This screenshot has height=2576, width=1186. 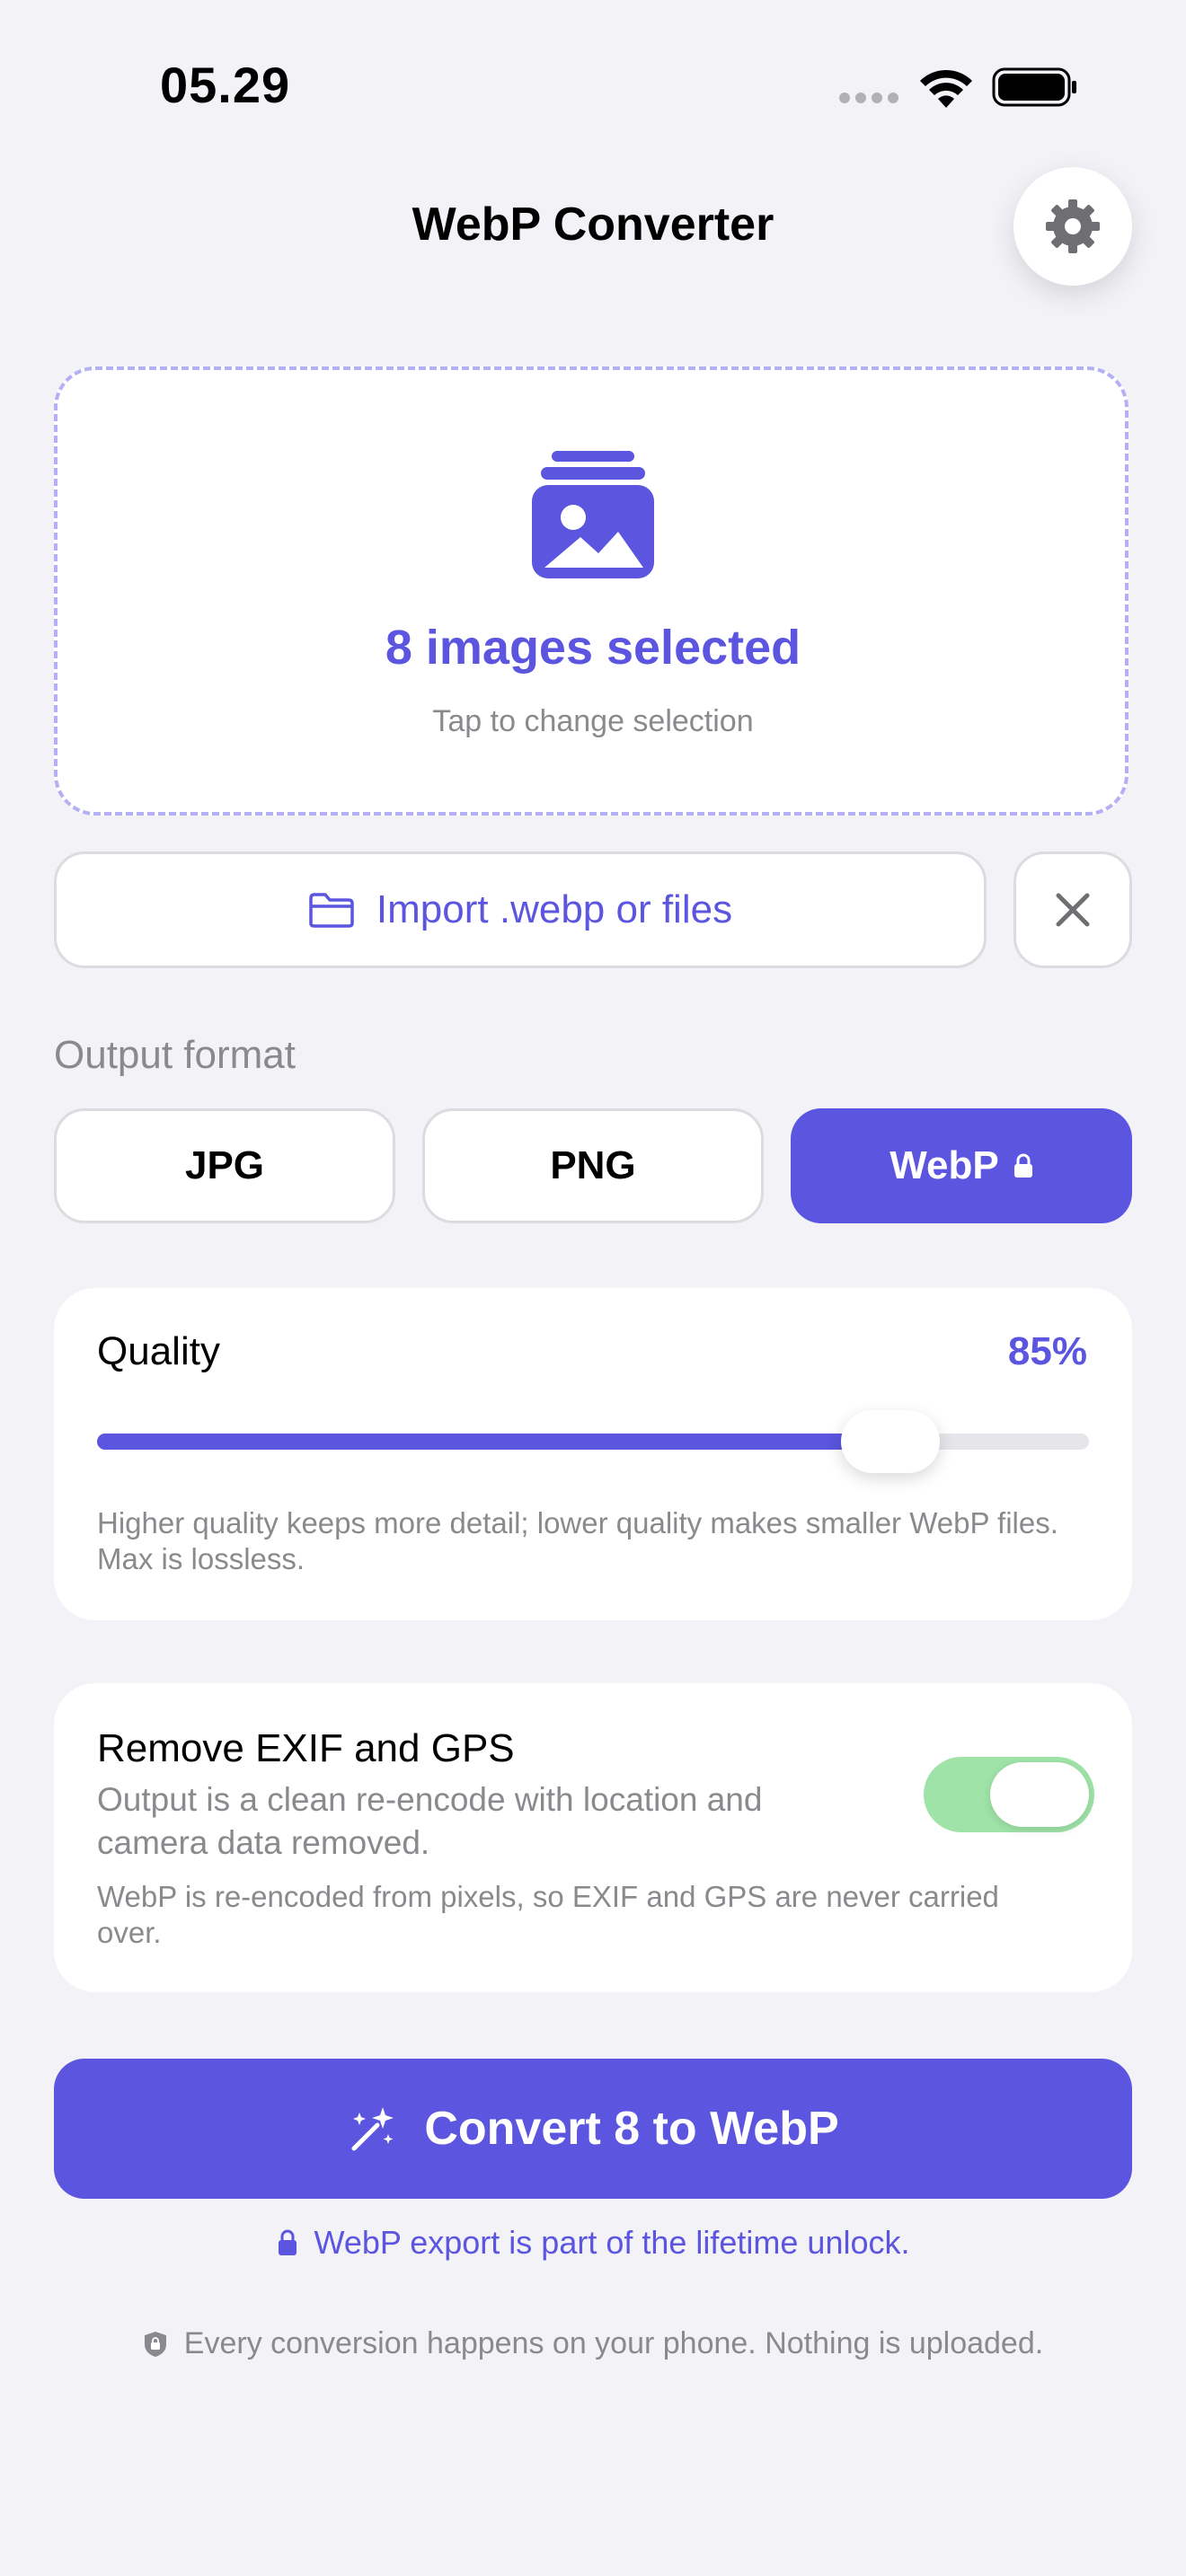 I want to click on settings-button, so click(x=1072, y=226).